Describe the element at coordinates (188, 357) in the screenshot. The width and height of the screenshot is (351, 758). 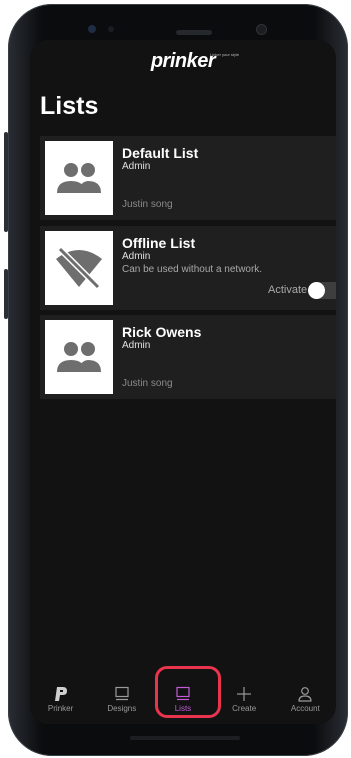
I see `list-card-rick-owens: Rick Owens Admin Justin song` at that location.